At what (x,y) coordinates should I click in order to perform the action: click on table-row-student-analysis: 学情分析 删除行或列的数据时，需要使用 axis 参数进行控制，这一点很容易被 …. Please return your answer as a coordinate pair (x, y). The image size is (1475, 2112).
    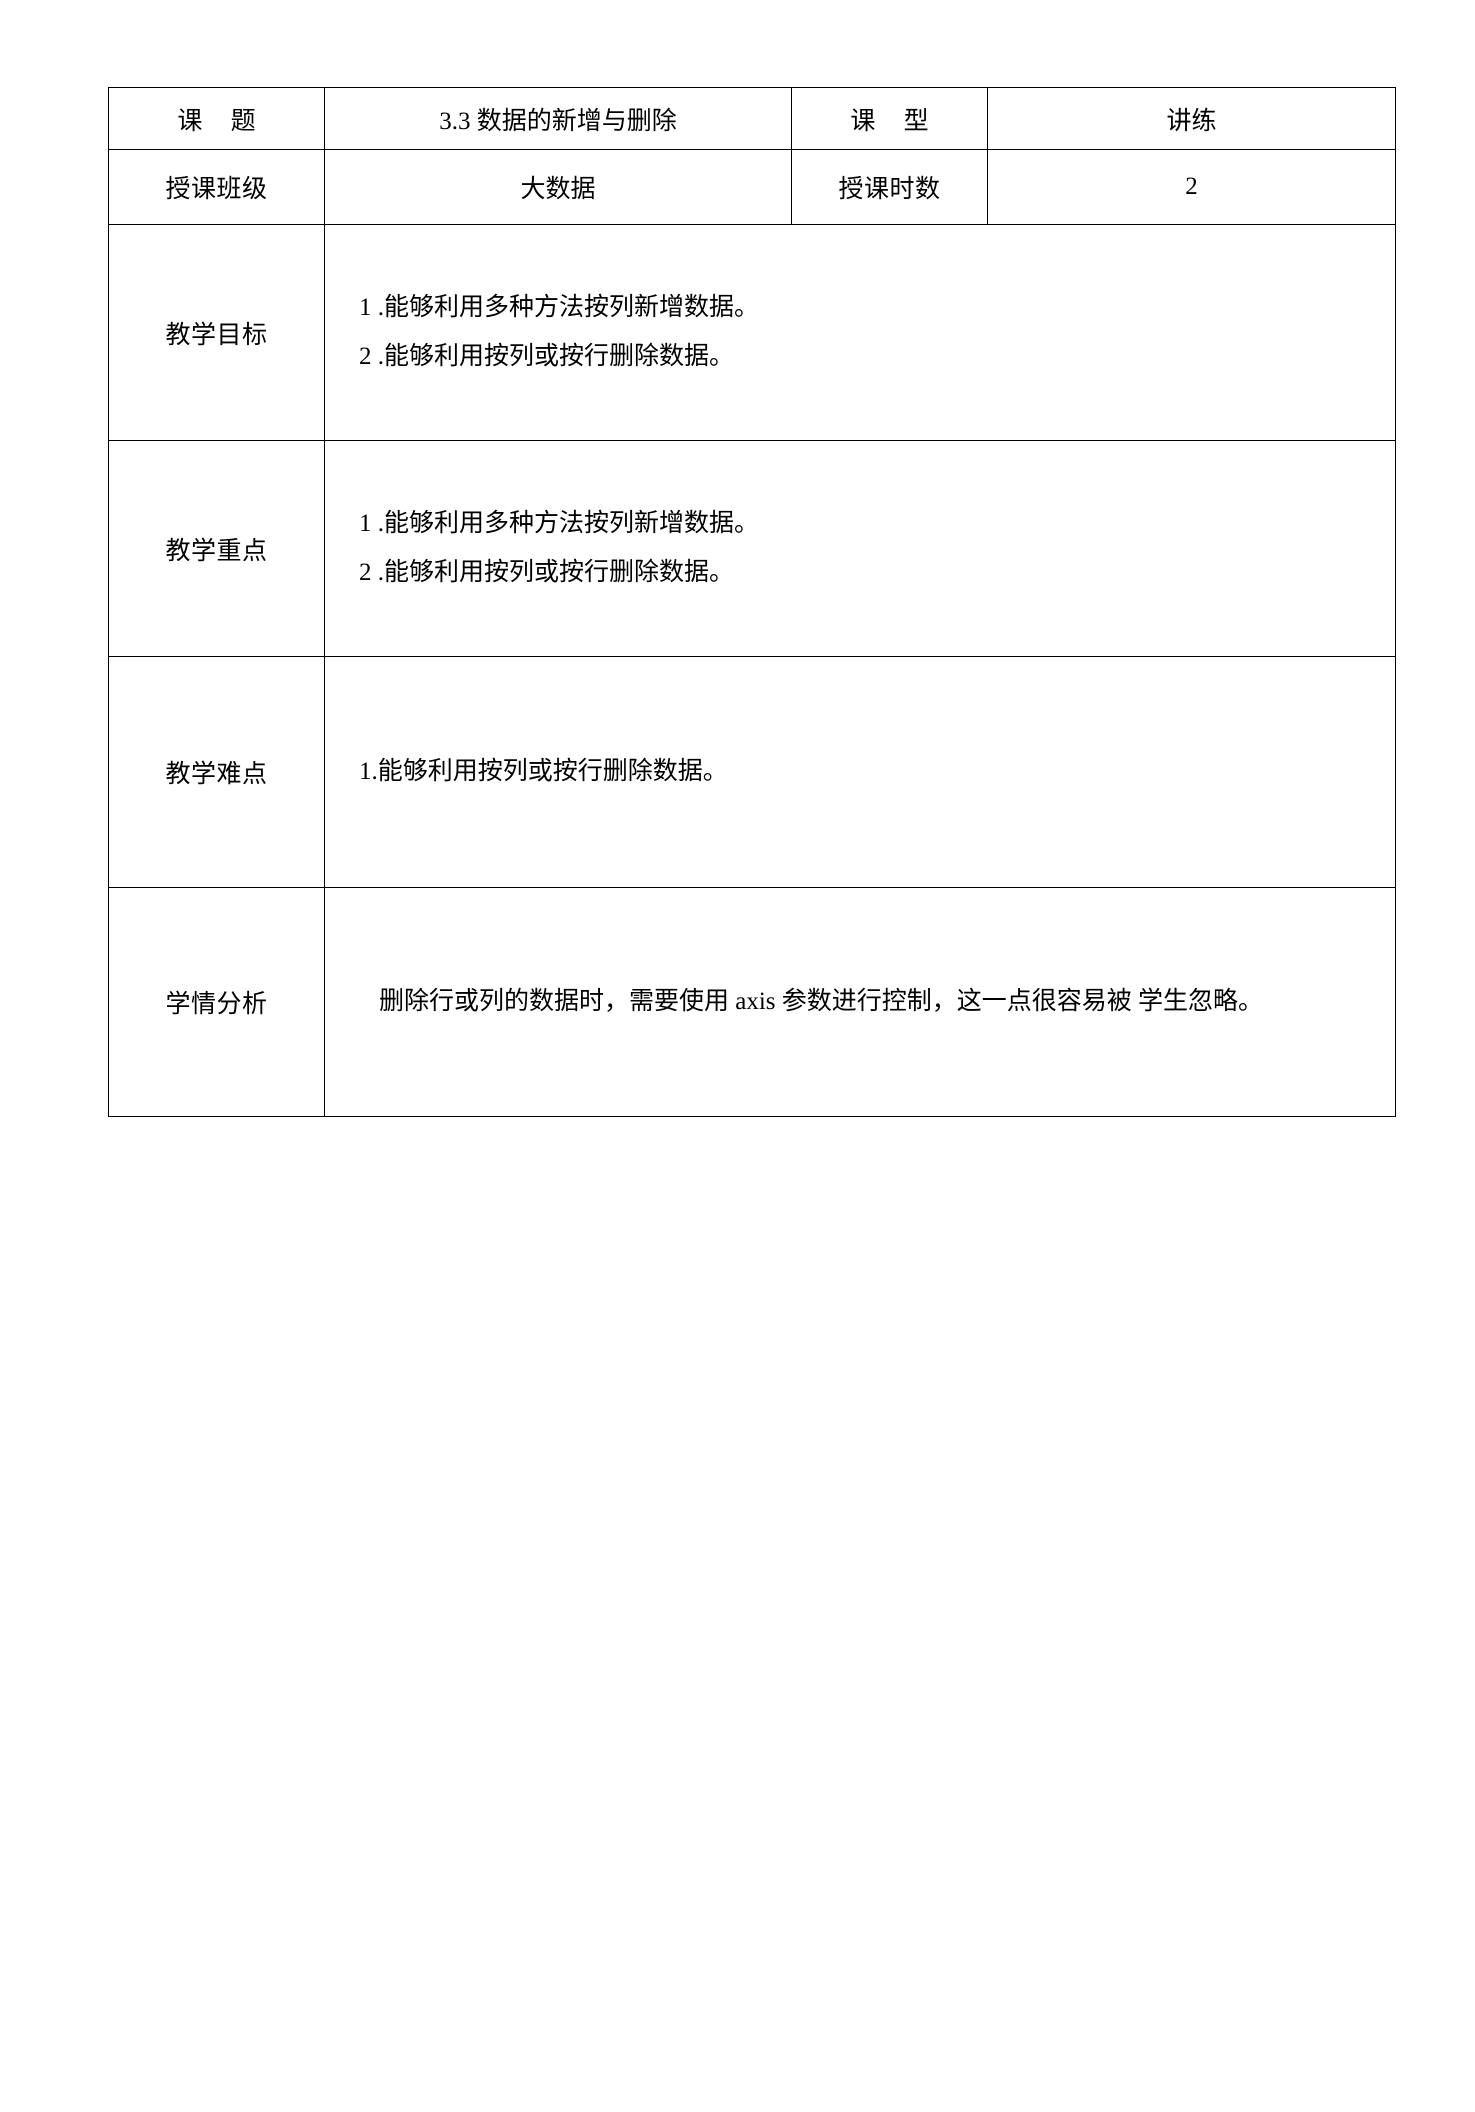
    Looking at the image, I should click on (752, 1002).